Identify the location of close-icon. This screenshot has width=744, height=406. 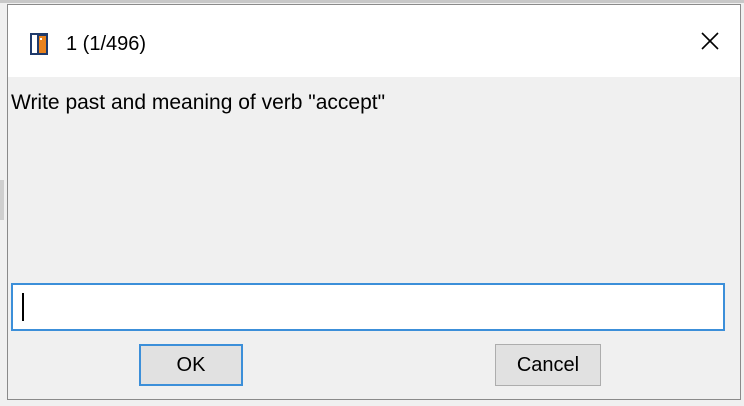
(710, 41).